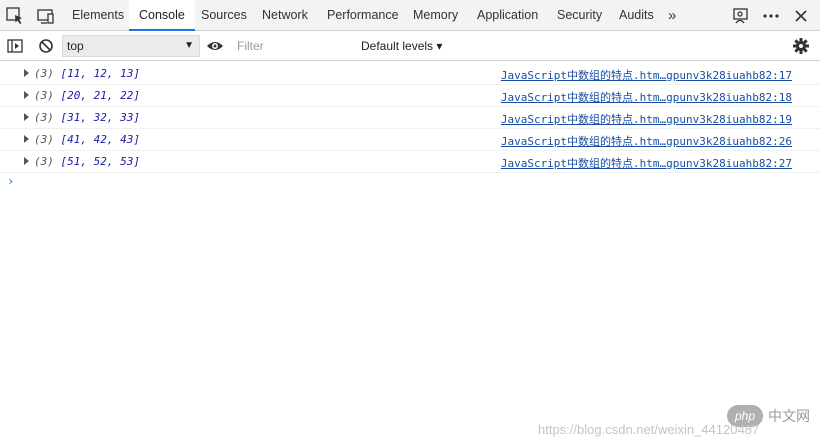 The width and height of the screenshot is (820, 448). Describe the element at coordinates (646, 97) in the screenshot. I see `source-link: JavaScript中数组的特点.htm…gpunv3k28iuahb82:18` at that location.